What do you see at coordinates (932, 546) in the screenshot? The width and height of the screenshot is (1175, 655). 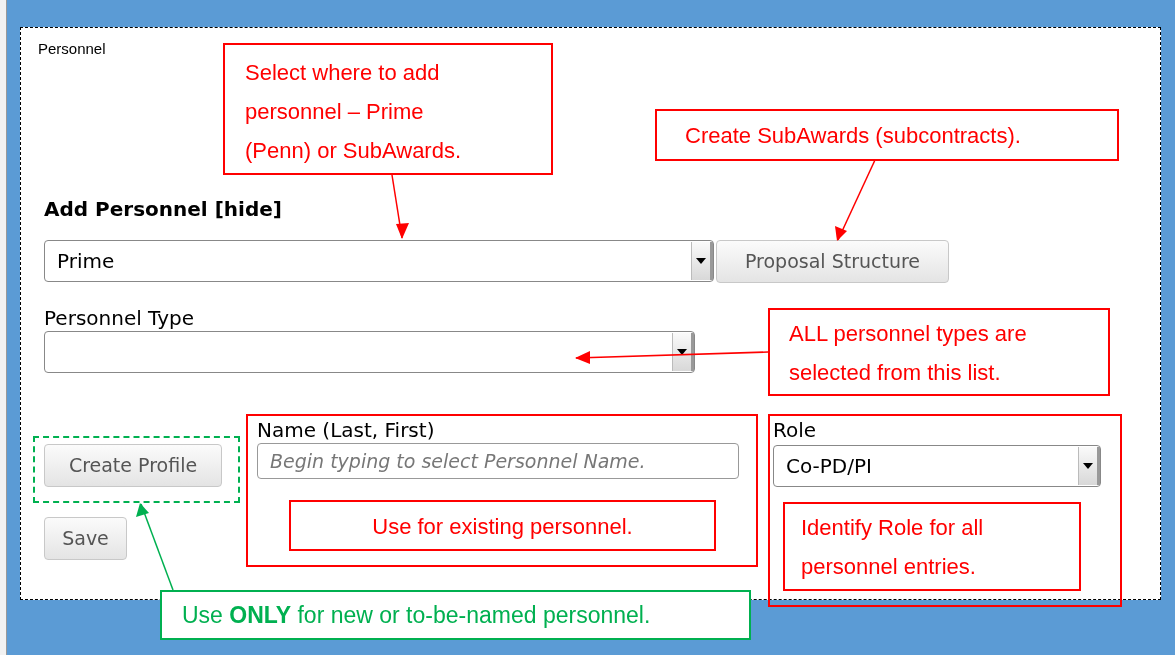 I see `callout-note: Identify Role for all personnel entries.` at bounding box center [932, 546].